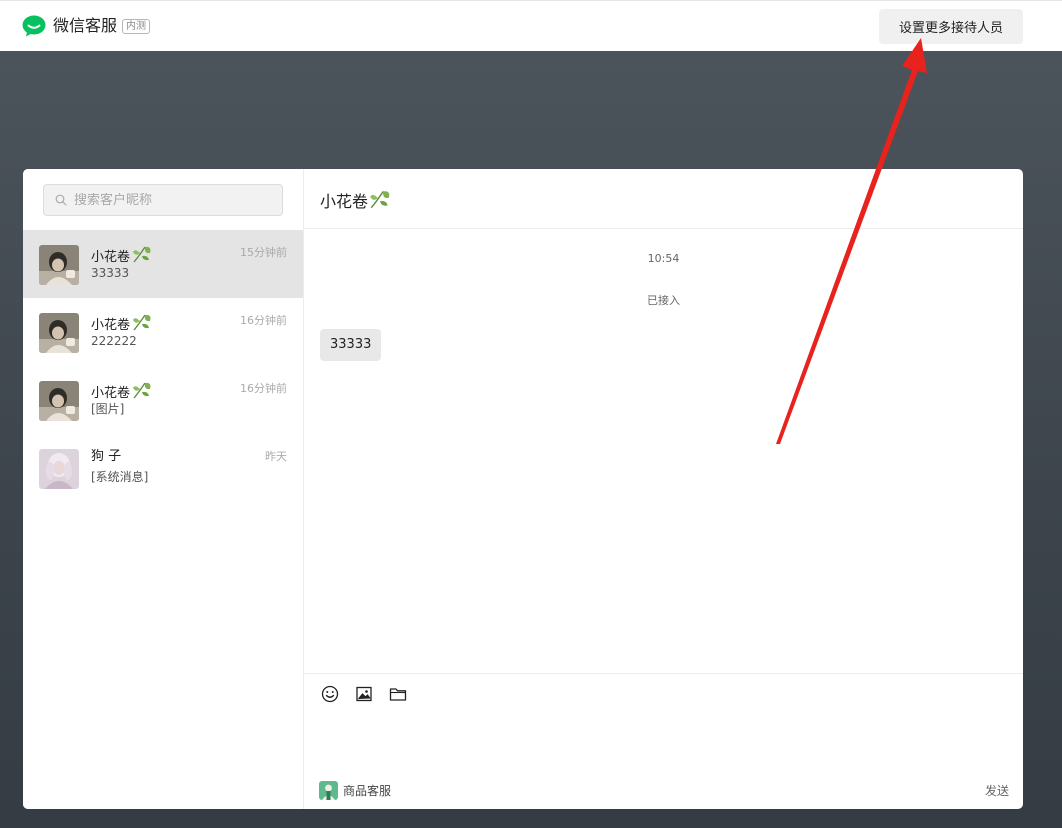 The height and width of the screenshot is (828, 1062). I want to click on image-icon, so click(364, 694).